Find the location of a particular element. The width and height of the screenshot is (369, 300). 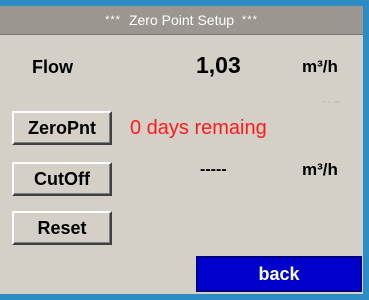

decorative-dots is located at coordinates (331, 102).